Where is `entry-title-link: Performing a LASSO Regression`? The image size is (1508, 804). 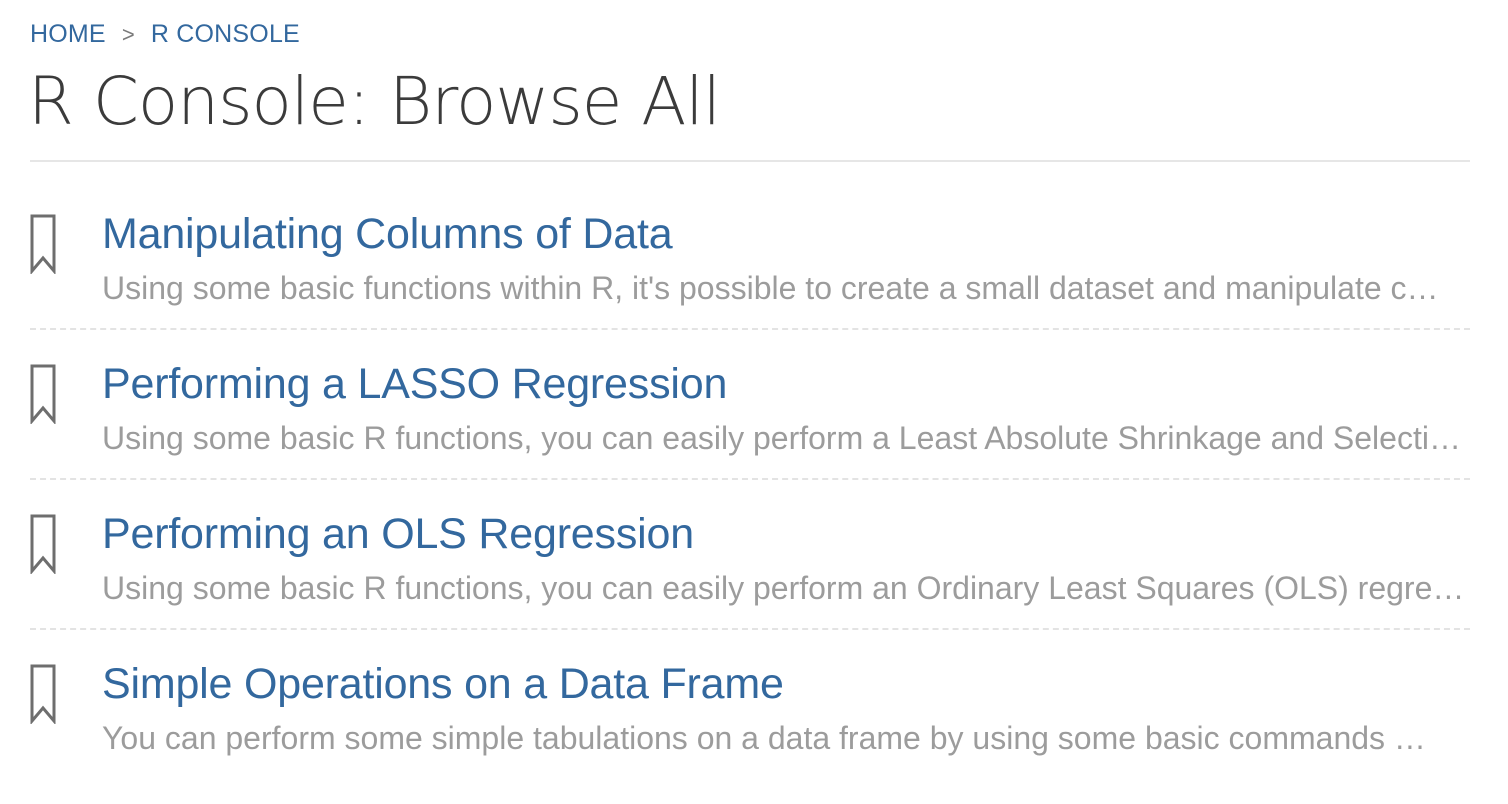 entry-title-link: Performing a LASSO Regression is located at coordinates (414, 384).